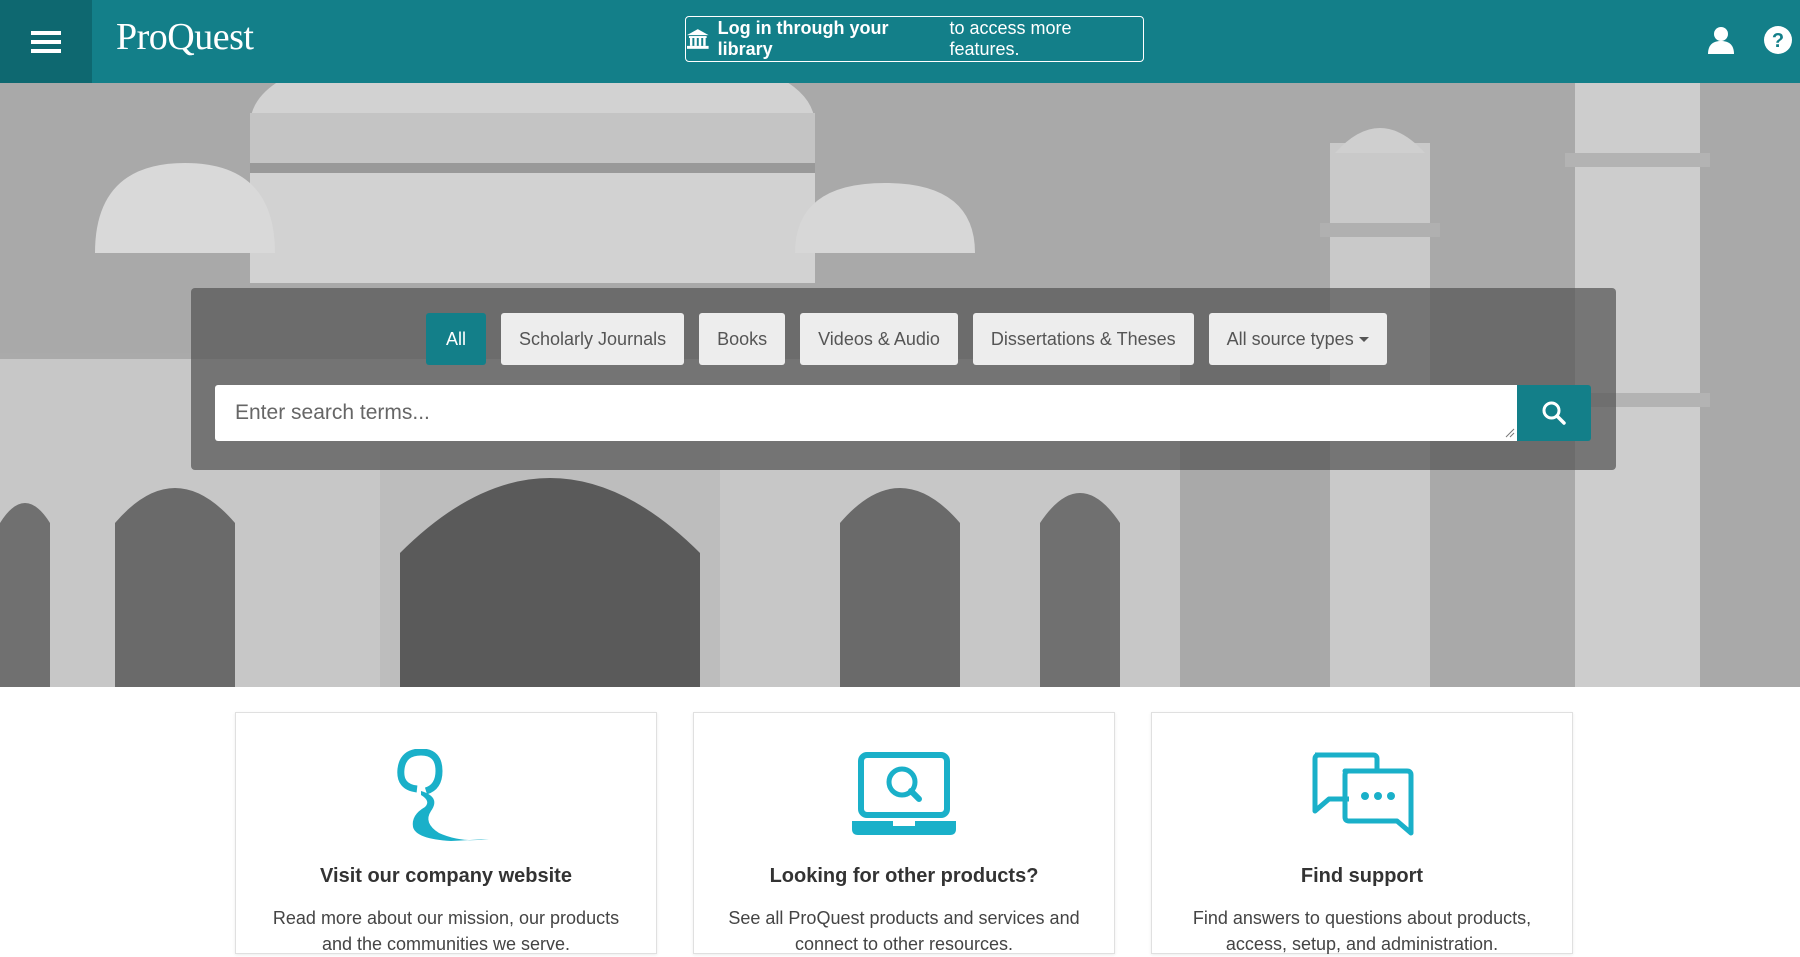  What do you see at coordinates (443, 795) in the screenshot?
I see `proquest-q-icon` at bounding box center [443, 795].